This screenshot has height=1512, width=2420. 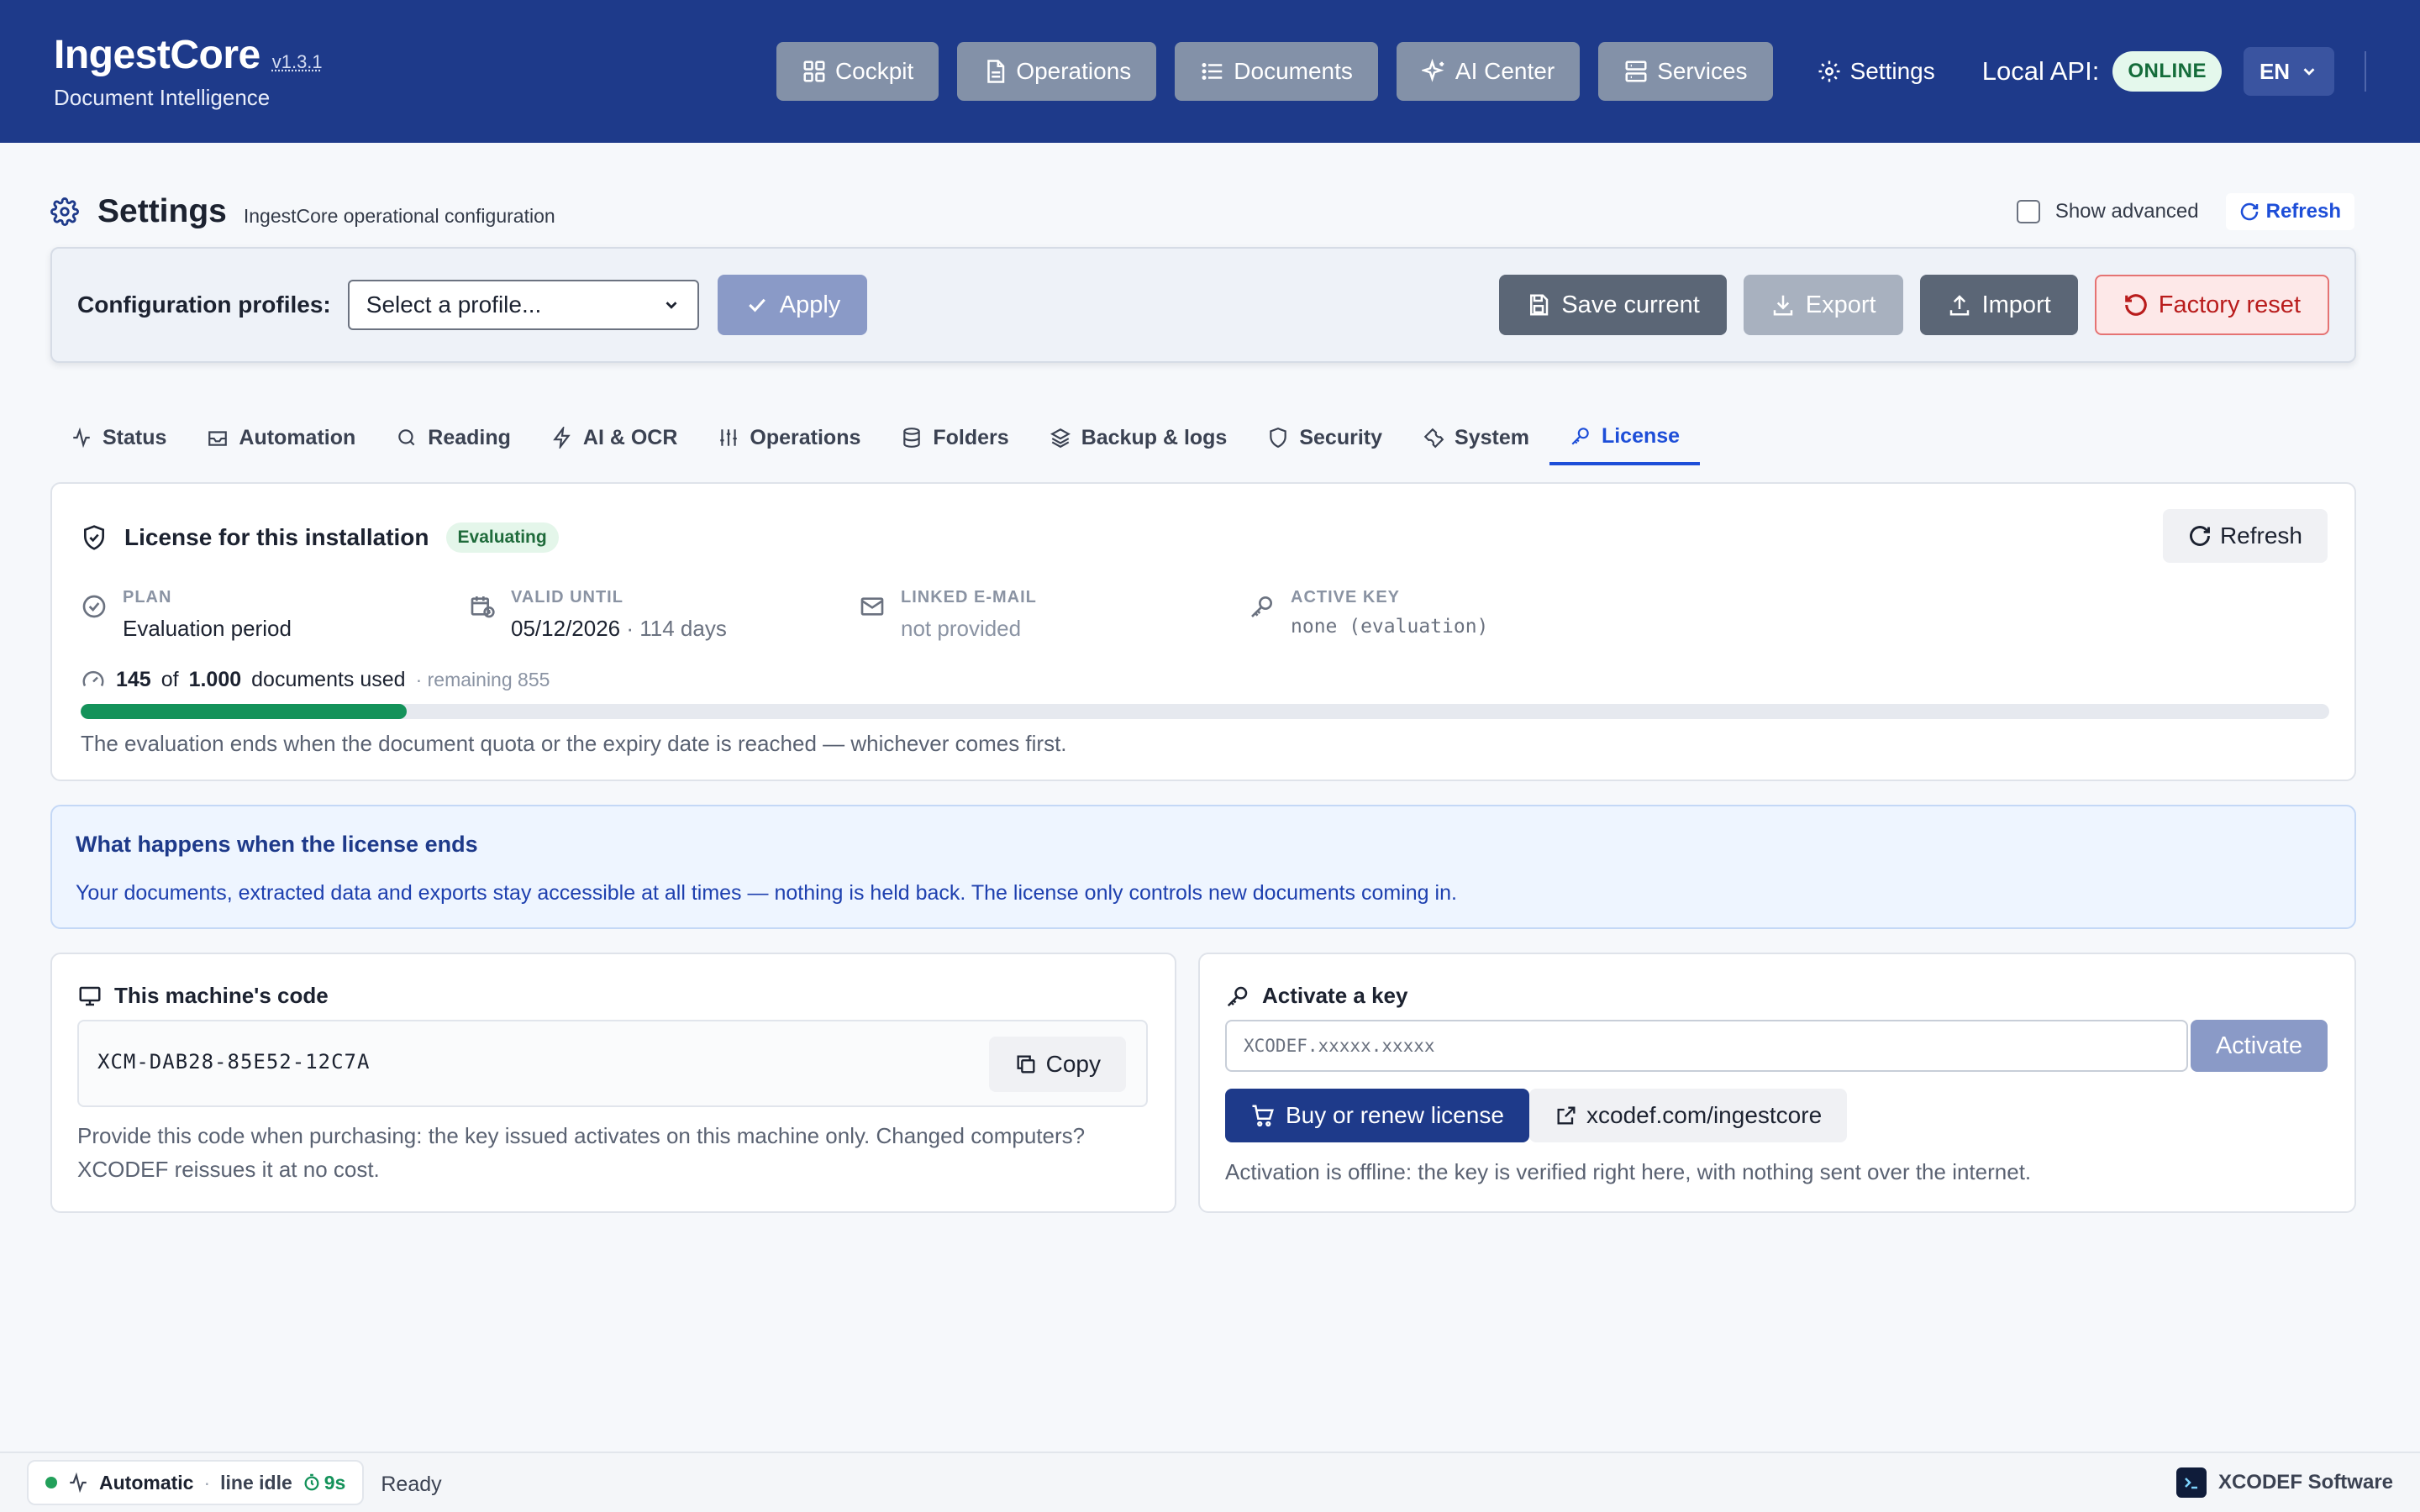 What do you see at coordinates (2289, 211) in the screenshot?
I see `page-refresh-button: Refresh` at bounding box center [2289, 211].